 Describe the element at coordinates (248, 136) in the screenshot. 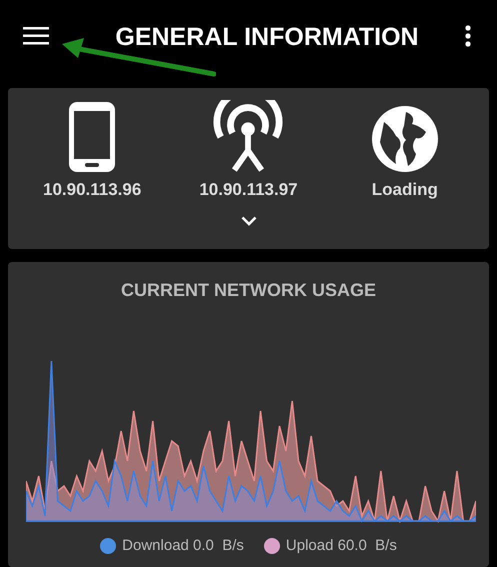

I see `antenna-icon` at that location.